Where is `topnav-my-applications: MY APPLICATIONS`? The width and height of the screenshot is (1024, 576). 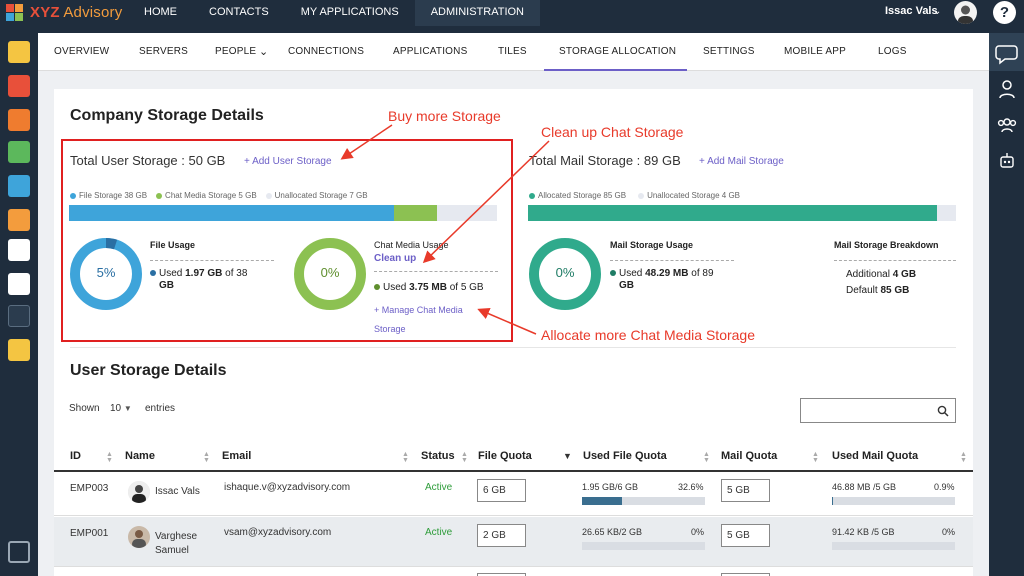 topnav-my-applications: MY APPLICATIONS is located at coordinates (350, 13).